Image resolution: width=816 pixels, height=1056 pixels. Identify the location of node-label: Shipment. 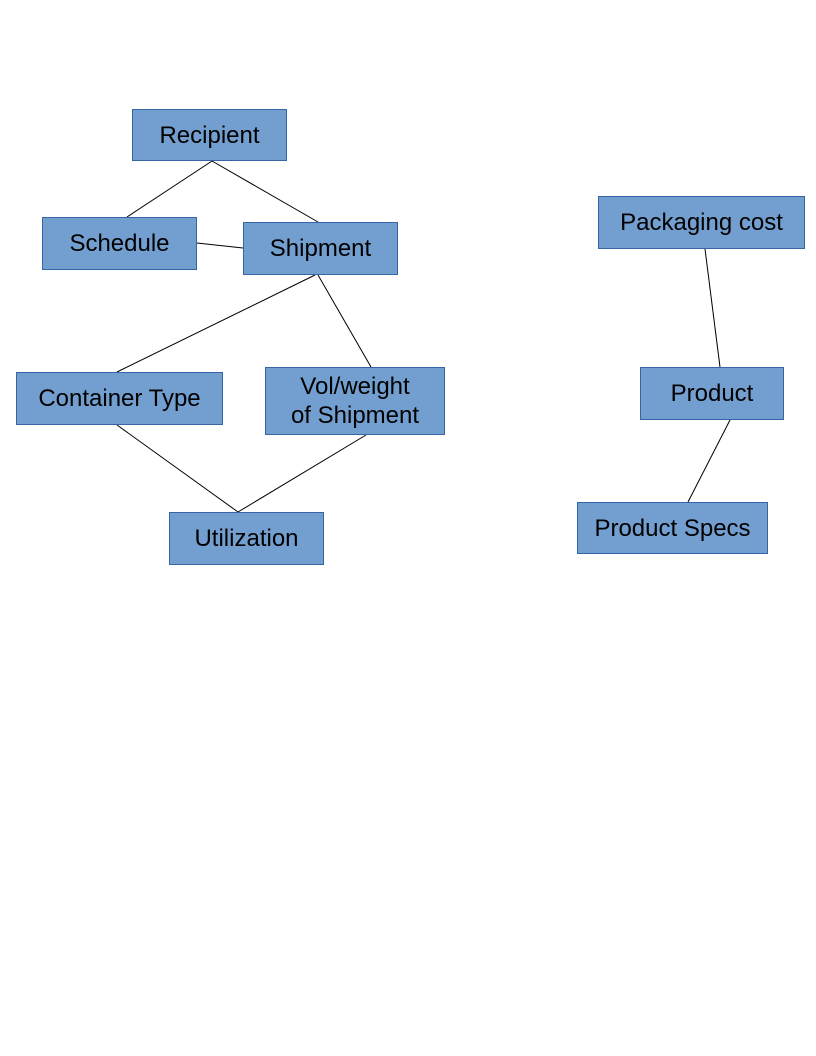
(320, 248).